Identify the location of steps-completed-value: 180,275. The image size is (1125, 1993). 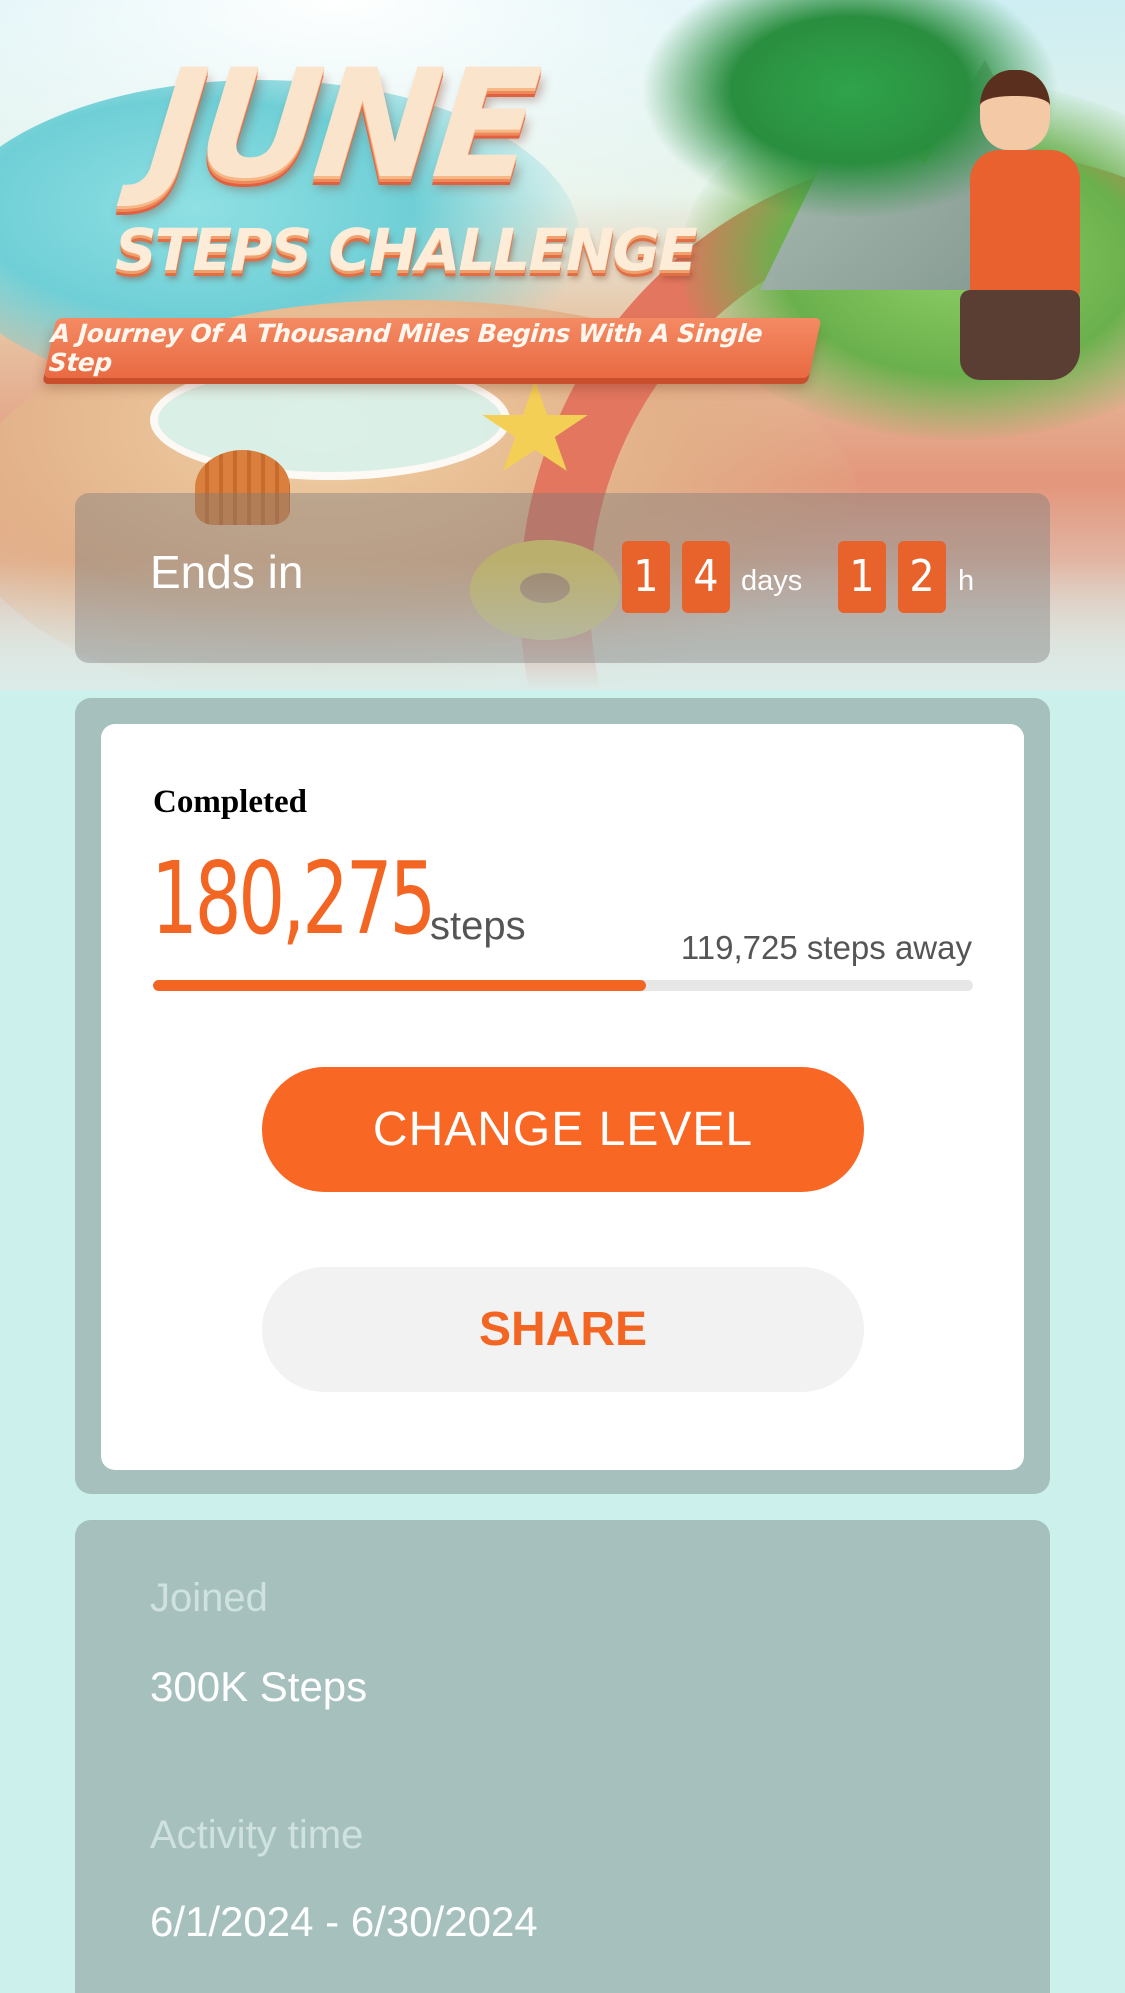
(293, 898).